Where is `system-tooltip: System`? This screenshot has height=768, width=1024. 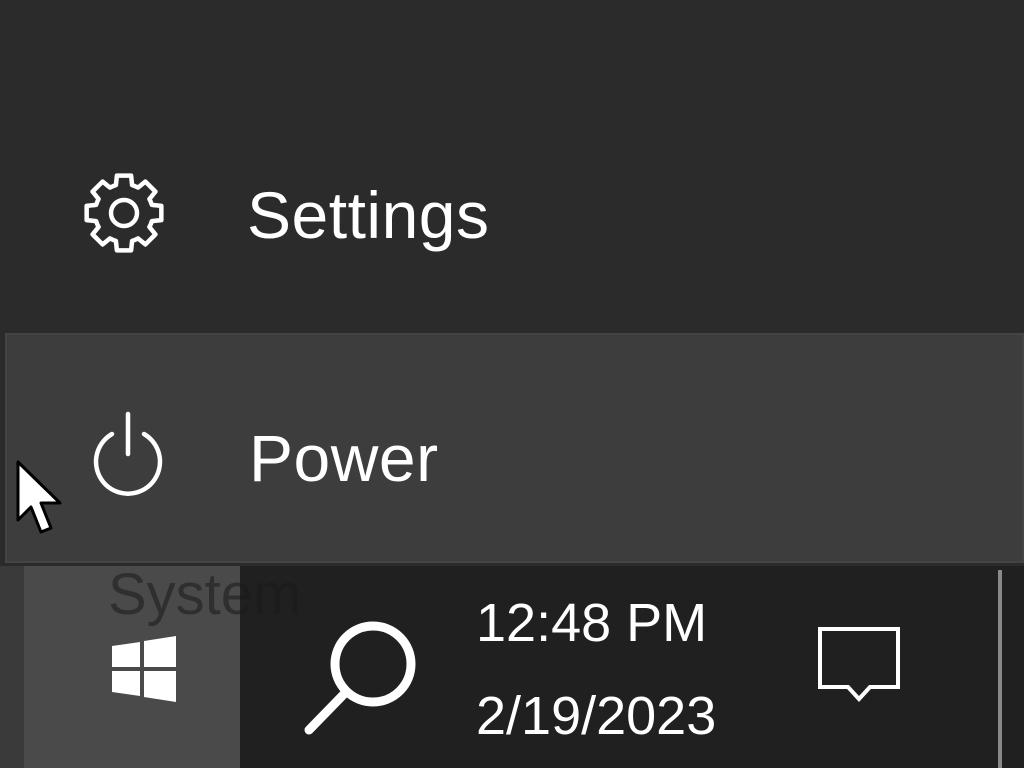 system-tooltip: System is located at coordinates (205, 594).